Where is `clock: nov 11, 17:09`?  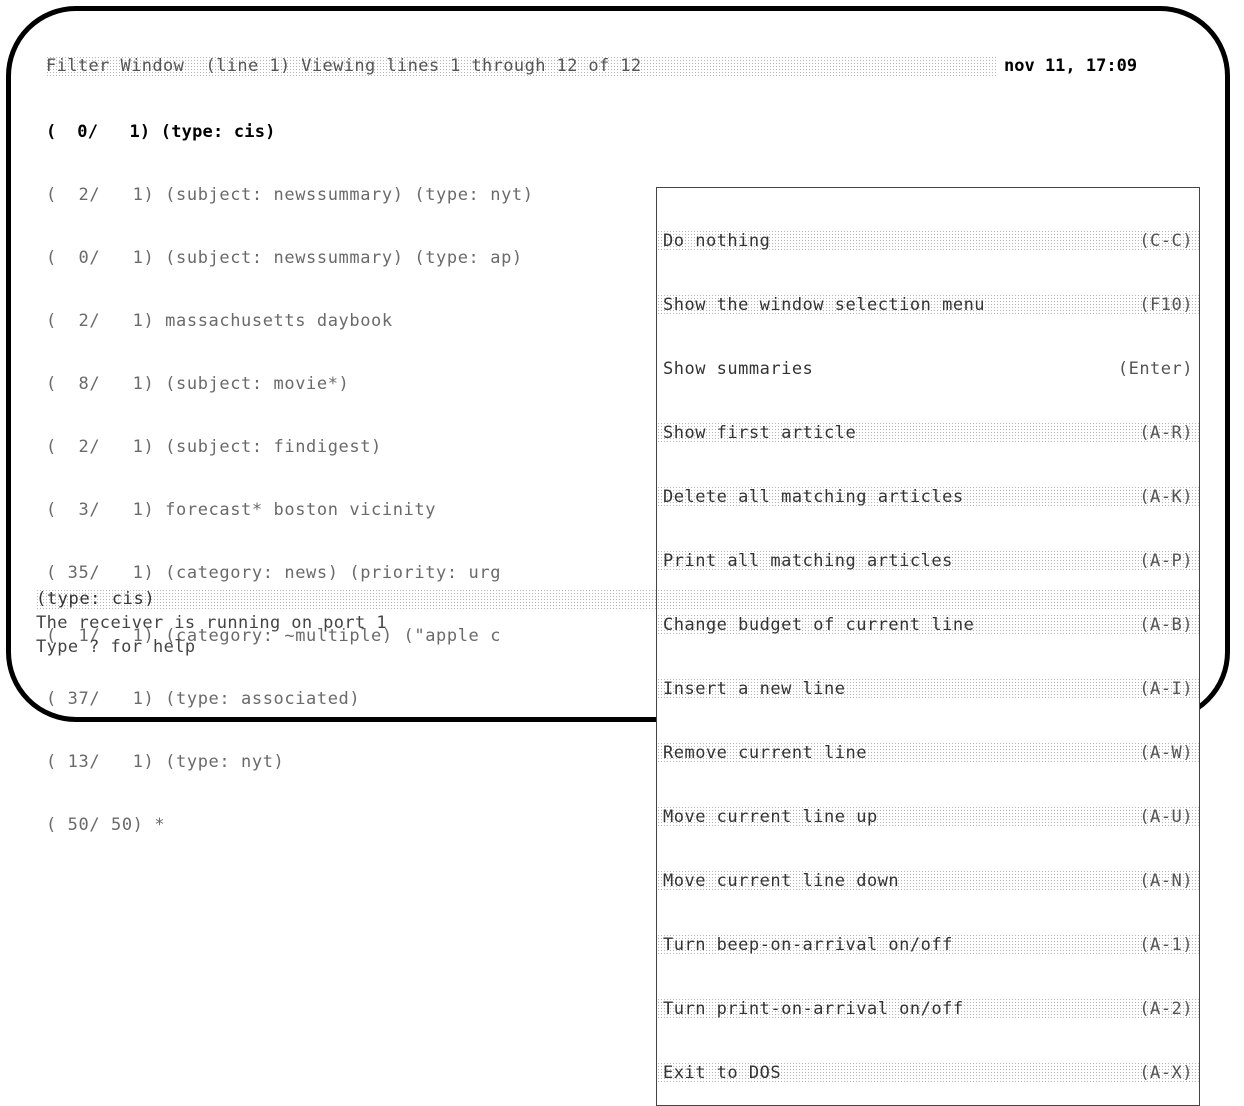
clock: nov 11, 17:09 is located at coordinates (1071, 66).